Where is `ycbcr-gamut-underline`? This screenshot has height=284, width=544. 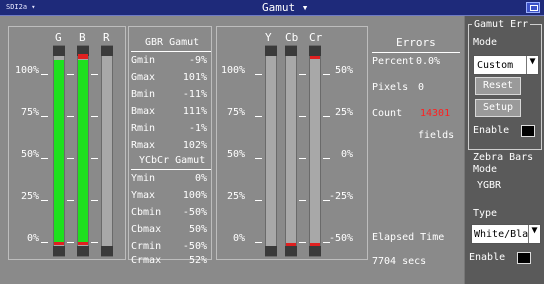 ycbcr-gamut-underline is located at coordinates (171, 169).